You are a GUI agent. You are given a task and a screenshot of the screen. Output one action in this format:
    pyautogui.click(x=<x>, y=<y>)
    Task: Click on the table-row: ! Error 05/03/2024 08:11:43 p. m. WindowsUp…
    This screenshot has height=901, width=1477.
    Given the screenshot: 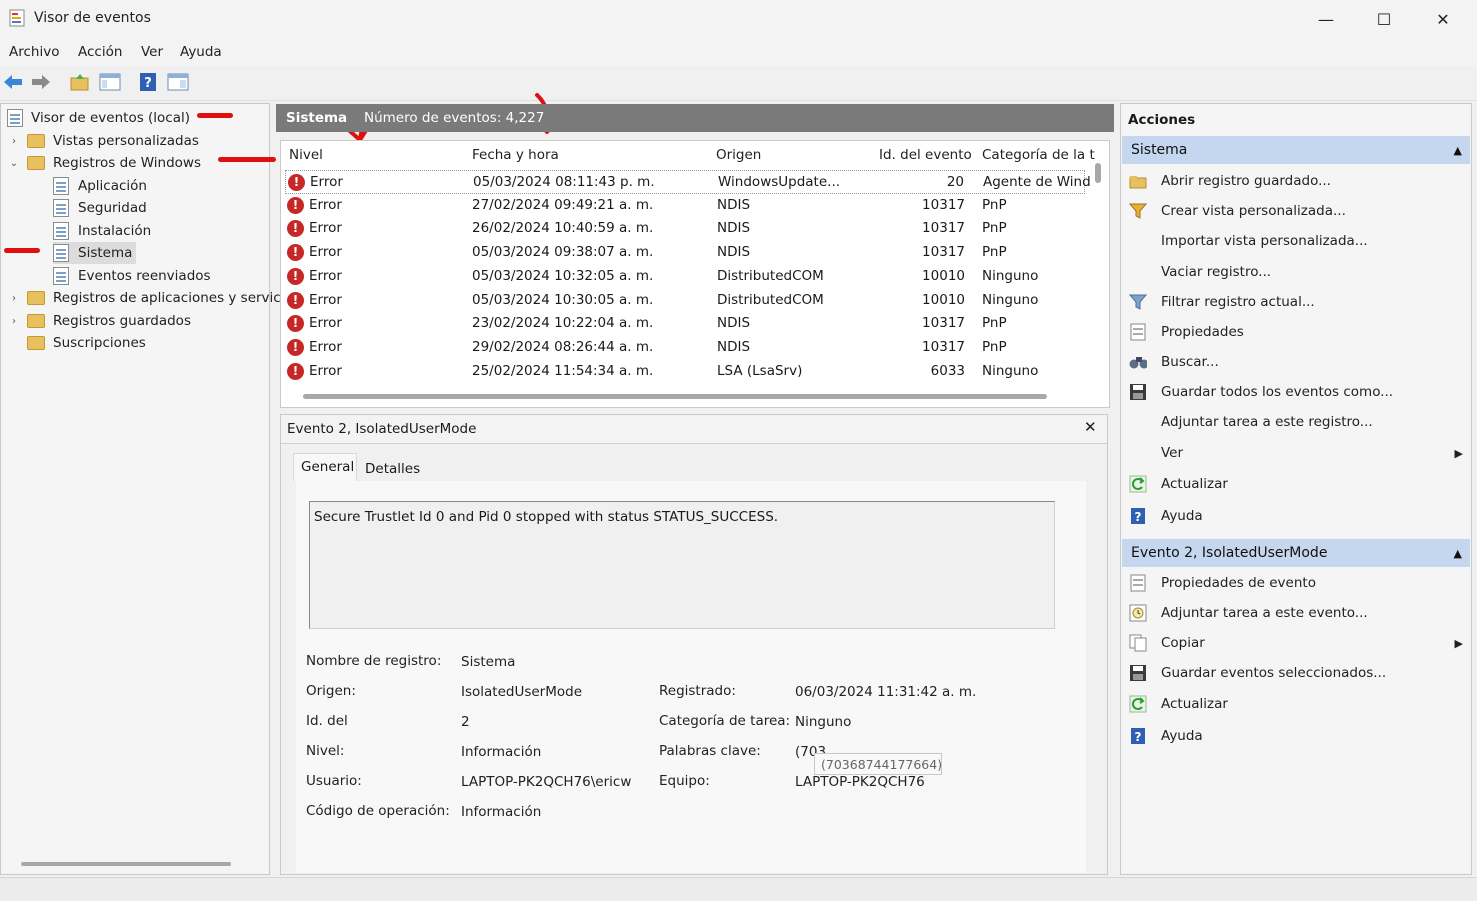 What is the action you would take?
    pyautogui.click(x=688, y=182)
    